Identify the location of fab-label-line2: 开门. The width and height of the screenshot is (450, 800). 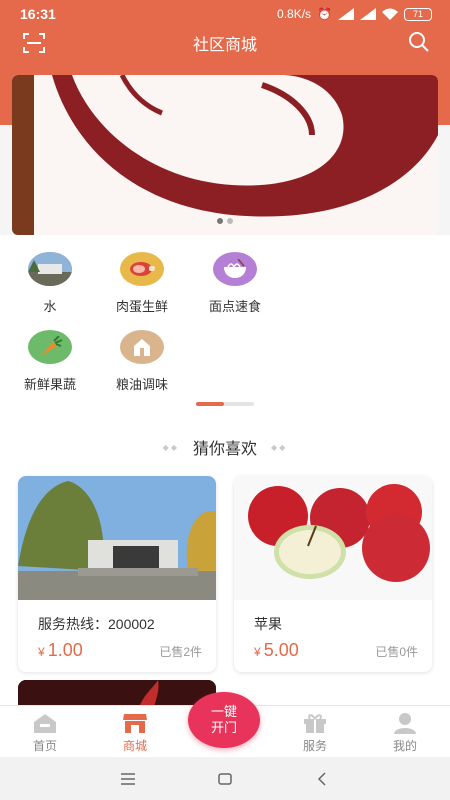
(223, 727).